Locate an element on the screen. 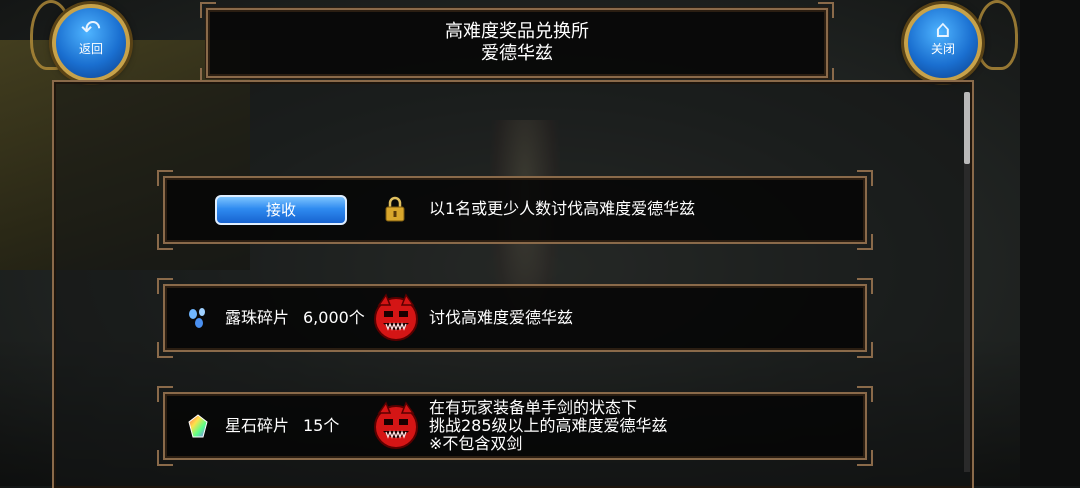 The height and width of the screenshot is (488, 1080). reward-row: 接收 以1名或更少人数讨伐高难度爱德华兹 is located at coordinates (515, 210).